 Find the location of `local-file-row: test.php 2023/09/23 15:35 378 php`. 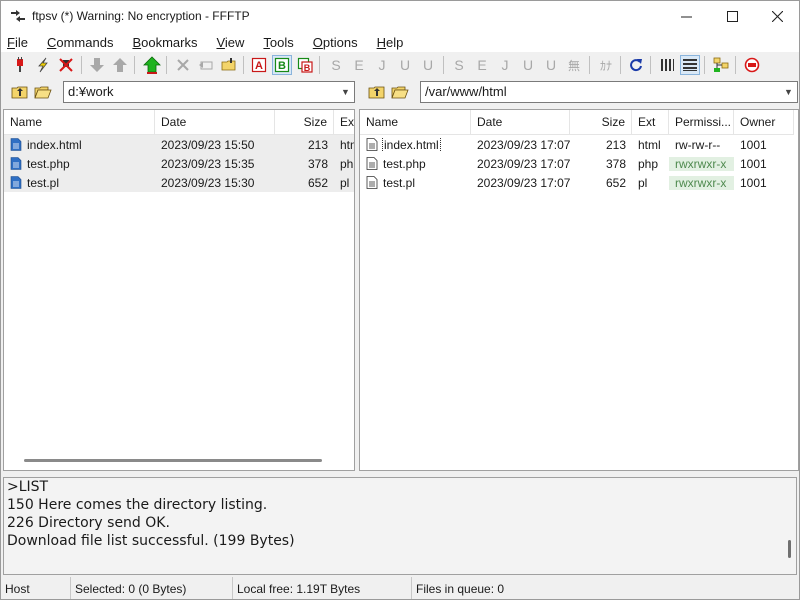

local-file-row: test.php 2023/09/23 15:35 378 php is located at coordinates (179, 163).